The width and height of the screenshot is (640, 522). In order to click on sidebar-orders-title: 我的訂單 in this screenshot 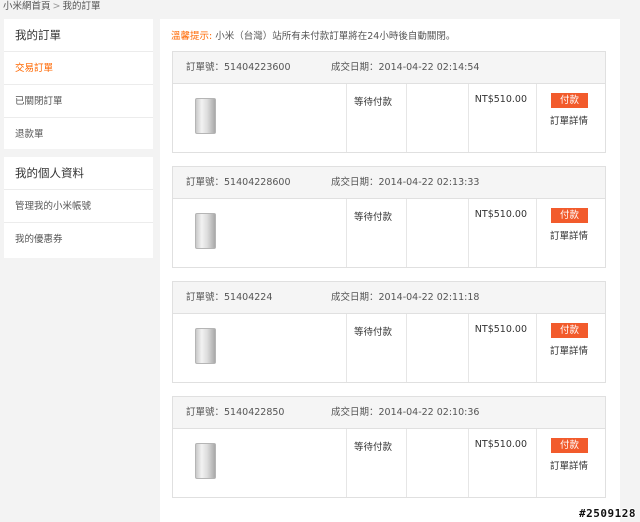, I will do `click(78, 35)`.